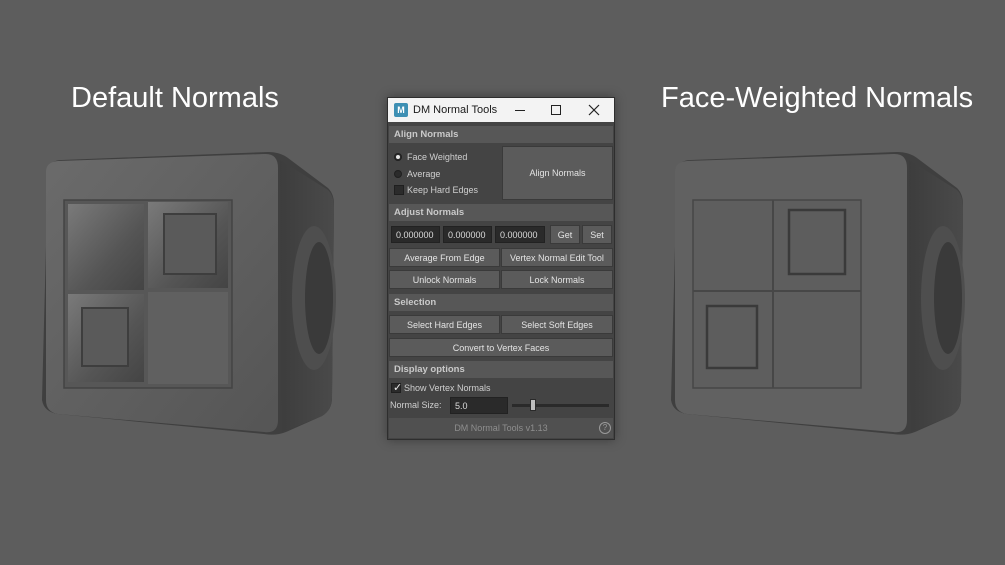 The width and height of the screenshot is (1005, 565). I want to click on minimize-icon, so click(520, 110).